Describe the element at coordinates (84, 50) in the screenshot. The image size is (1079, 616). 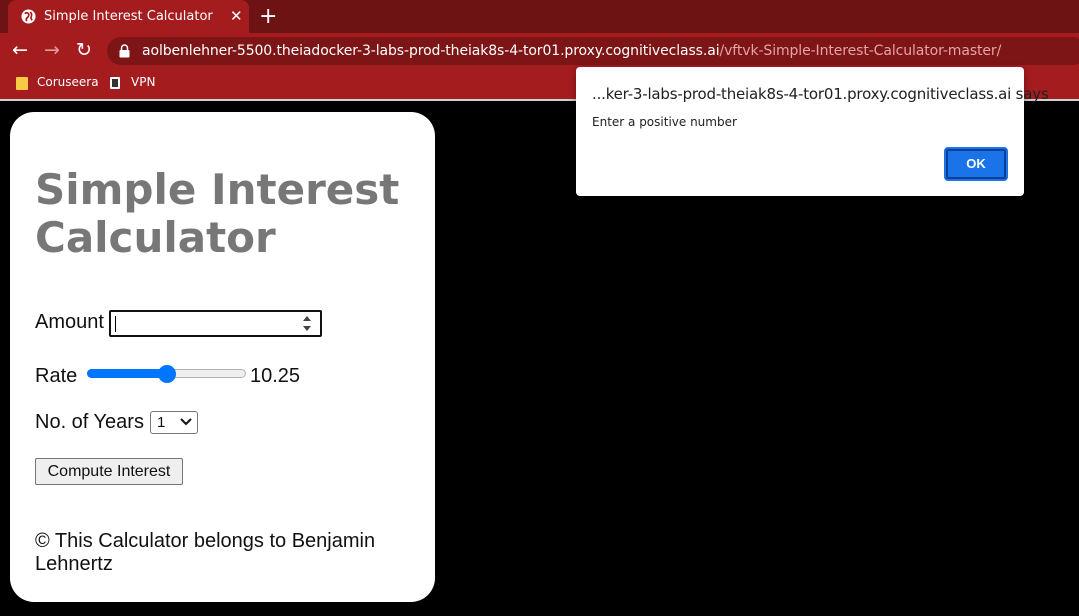
I see `reload-icon: ↻` at that location.